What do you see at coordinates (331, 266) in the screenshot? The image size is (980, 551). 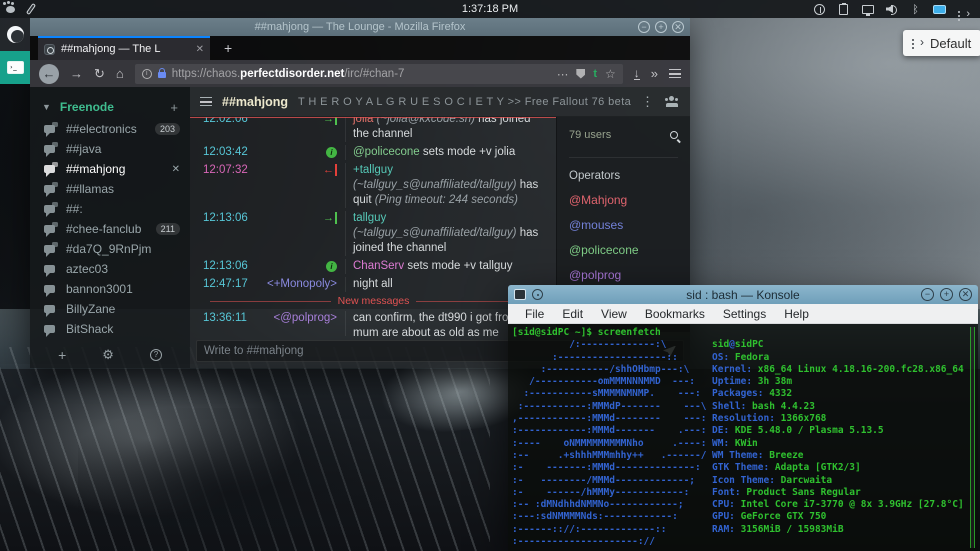 I see `info-icon: i` at bounding box center [331, 266].